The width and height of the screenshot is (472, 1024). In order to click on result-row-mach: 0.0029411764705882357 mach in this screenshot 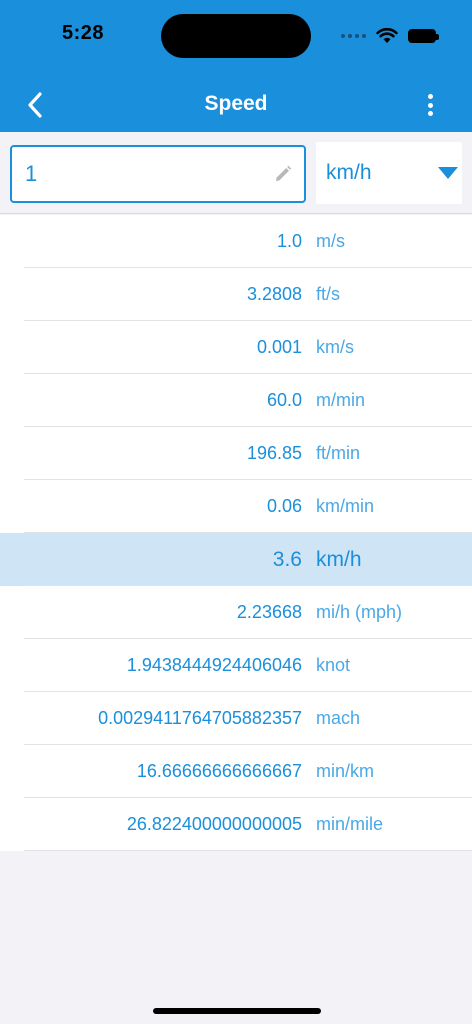, I will do `click(236, 718)`.